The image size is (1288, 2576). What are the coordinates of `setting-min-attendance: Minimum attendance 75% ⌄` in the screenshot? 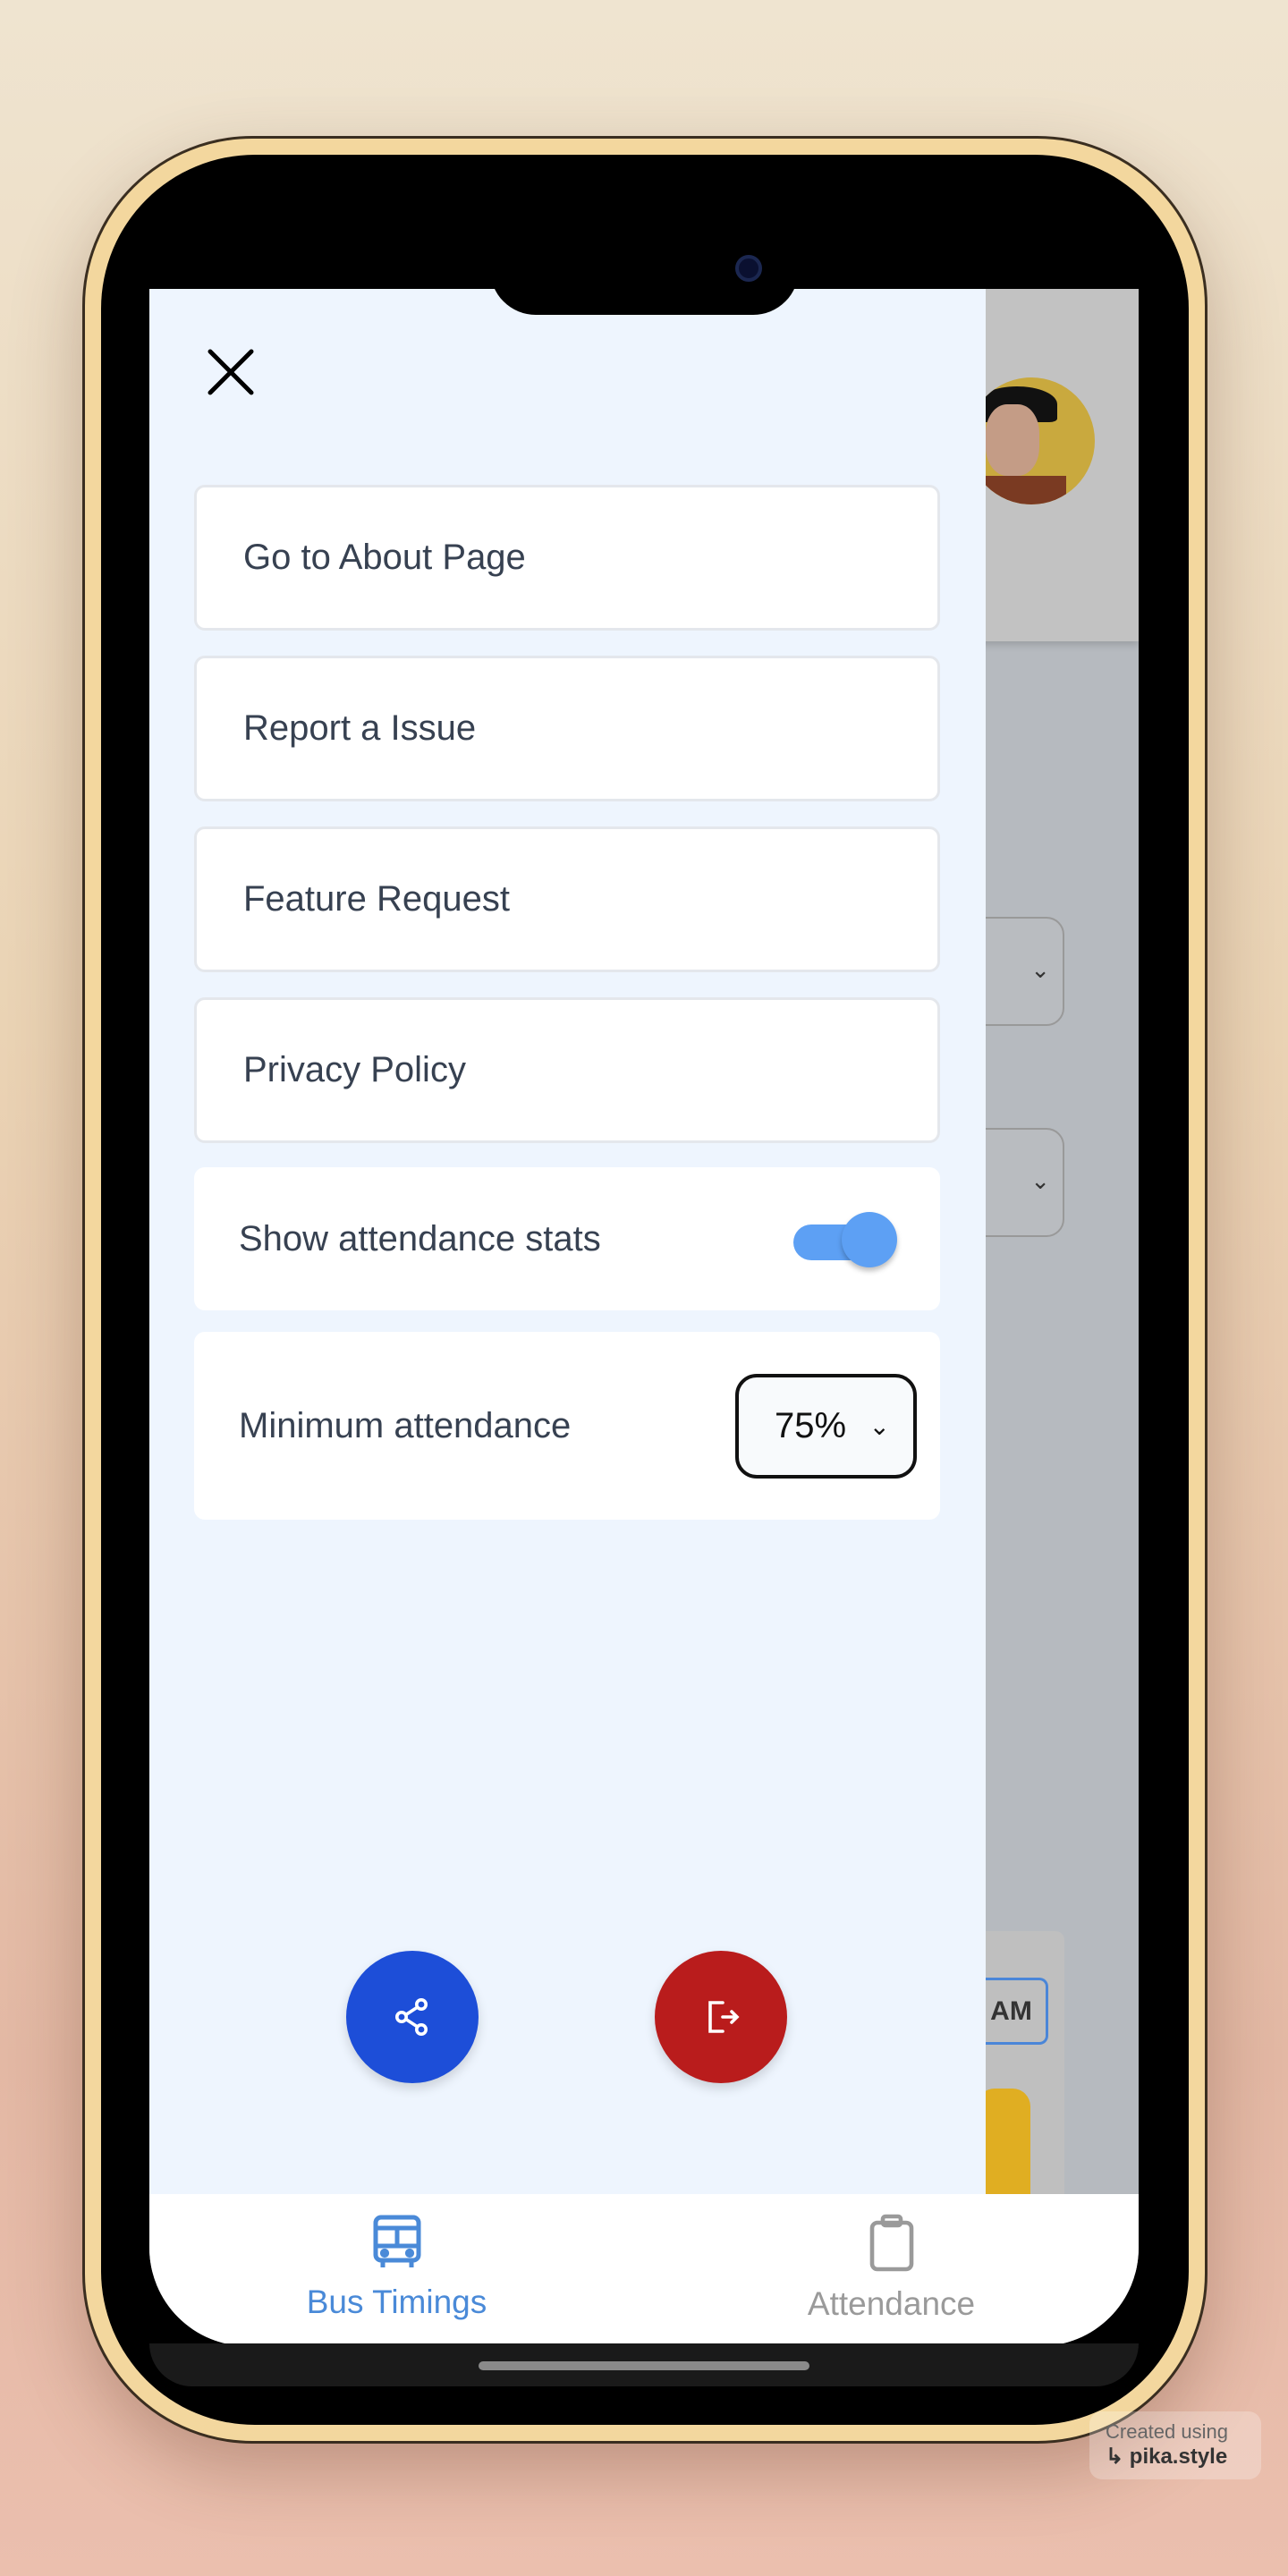 It's located at (567, 1426).